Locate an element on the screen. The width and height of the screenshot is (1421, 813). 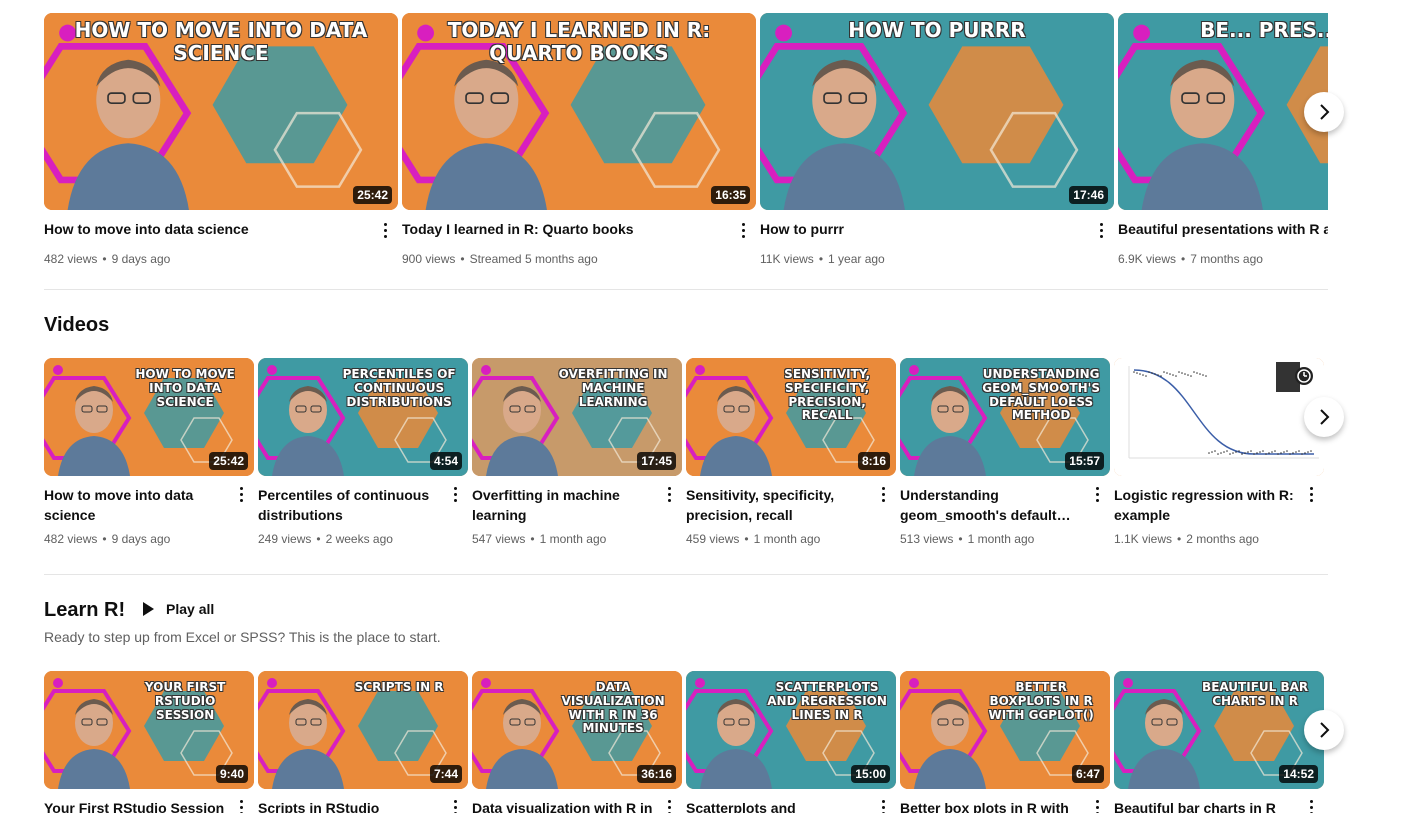
section-title-learn-r: Learn R! is located at coordinates (84, 610).